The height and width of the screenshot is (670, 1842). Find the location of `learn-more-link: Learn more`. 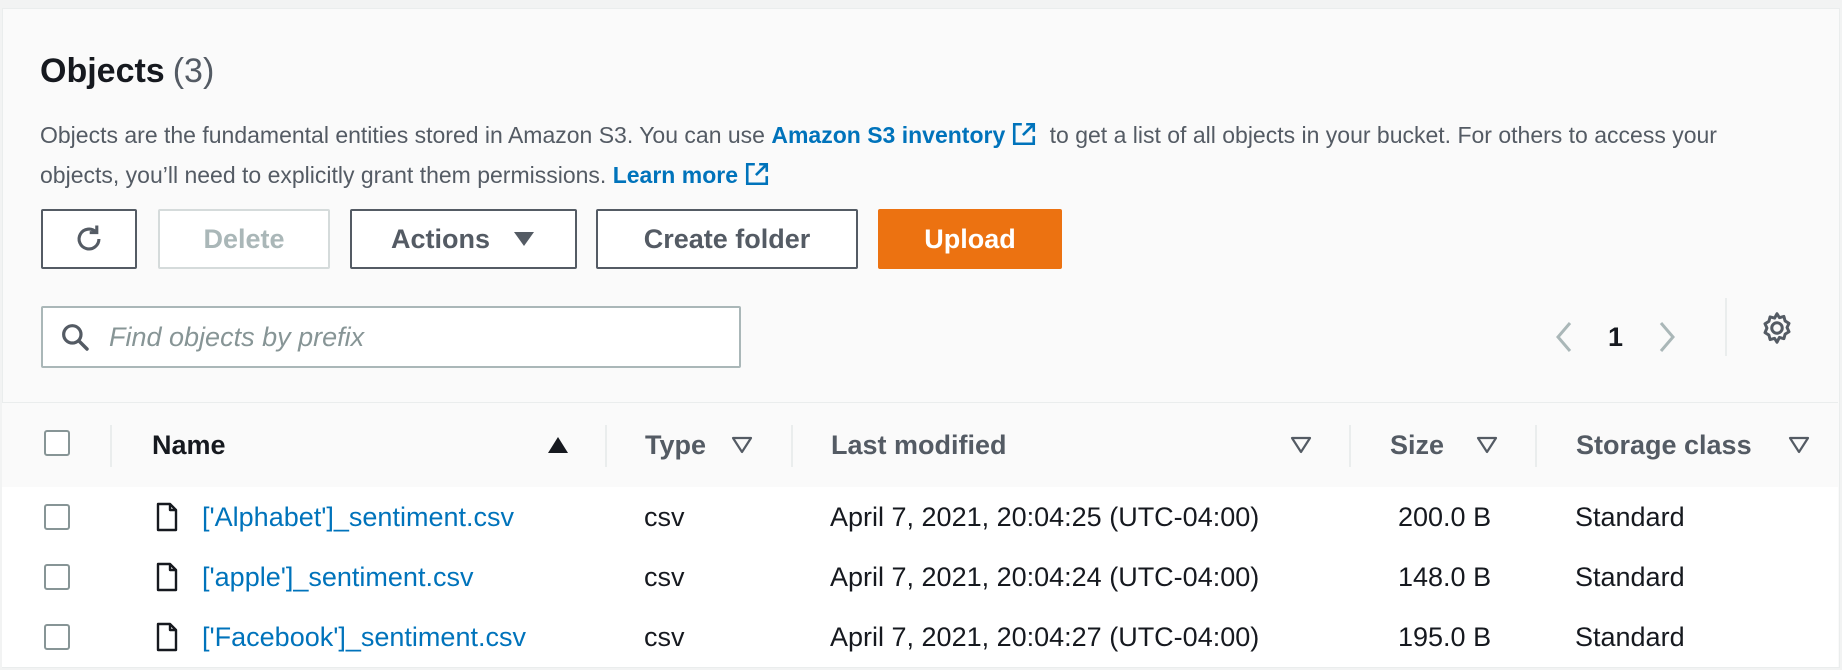

learn-more-link: Learn more is located at coordinates (675, 175).